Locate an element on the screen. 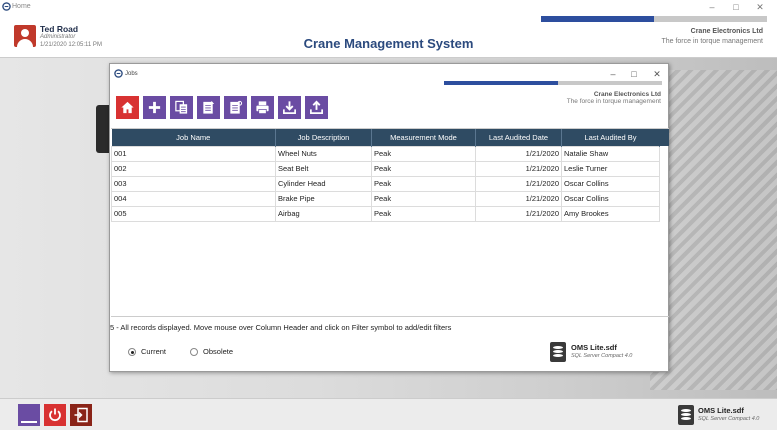  minimize-button: – is located at coordinates (712, 7).